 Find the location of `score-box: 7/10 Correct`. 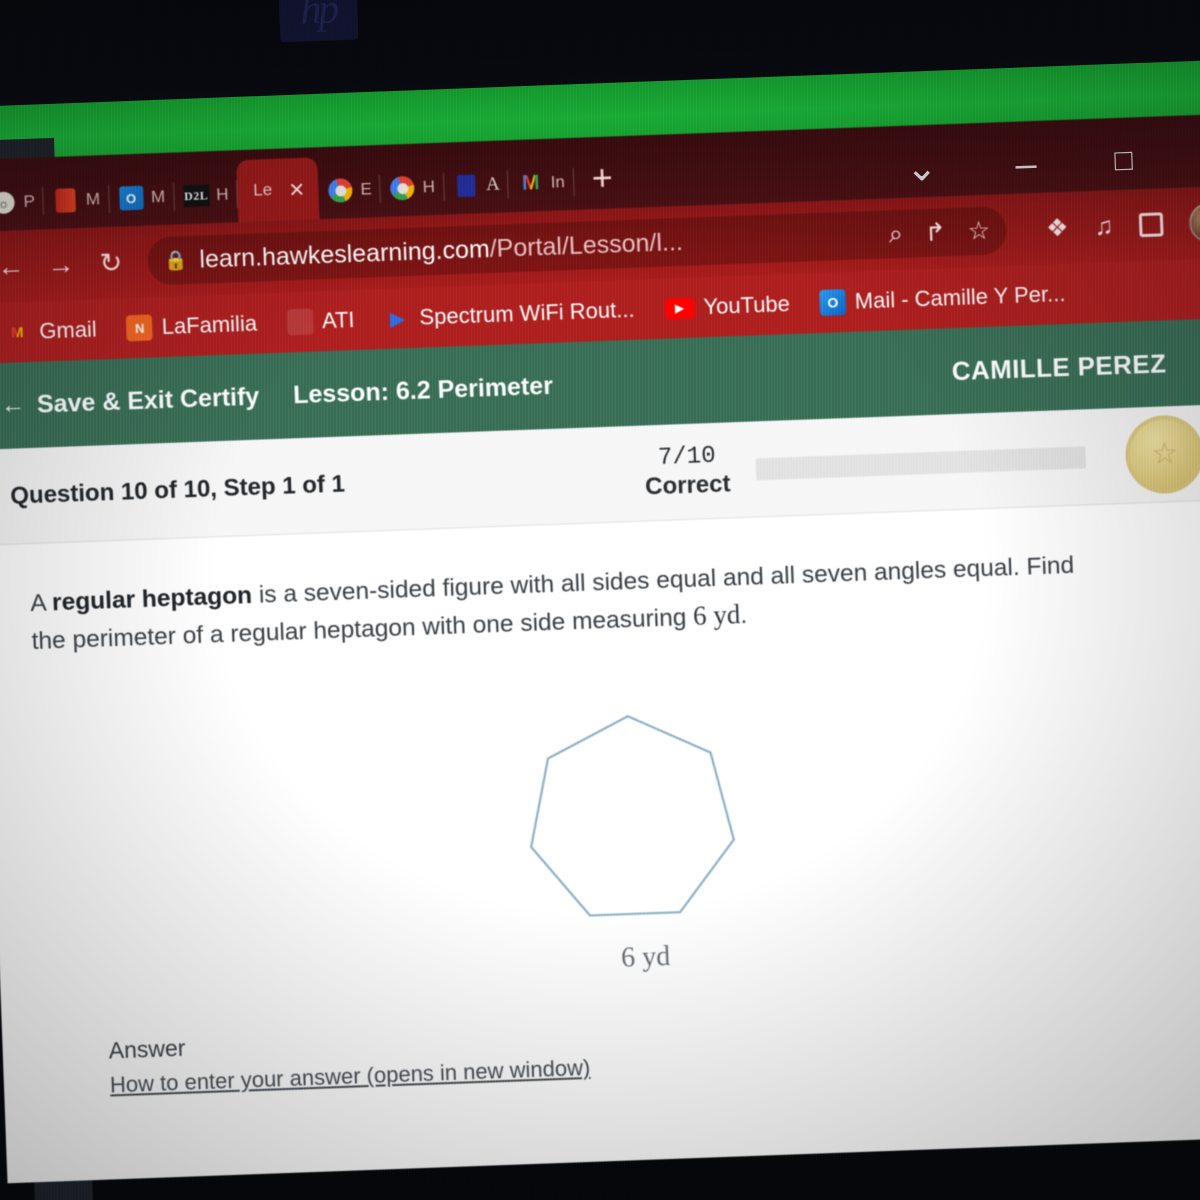

score-box: 7/10 Correct is located at coordinates (687, 471).